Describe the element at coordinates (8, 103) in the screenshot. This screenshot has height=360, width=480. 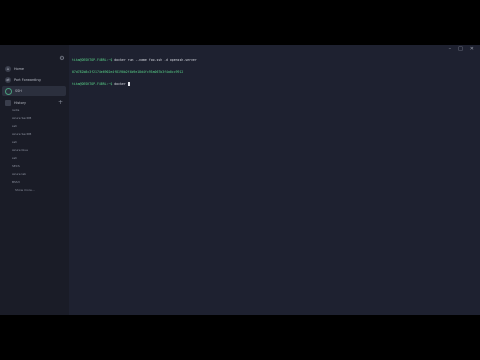
I see `history-icon` at that location.